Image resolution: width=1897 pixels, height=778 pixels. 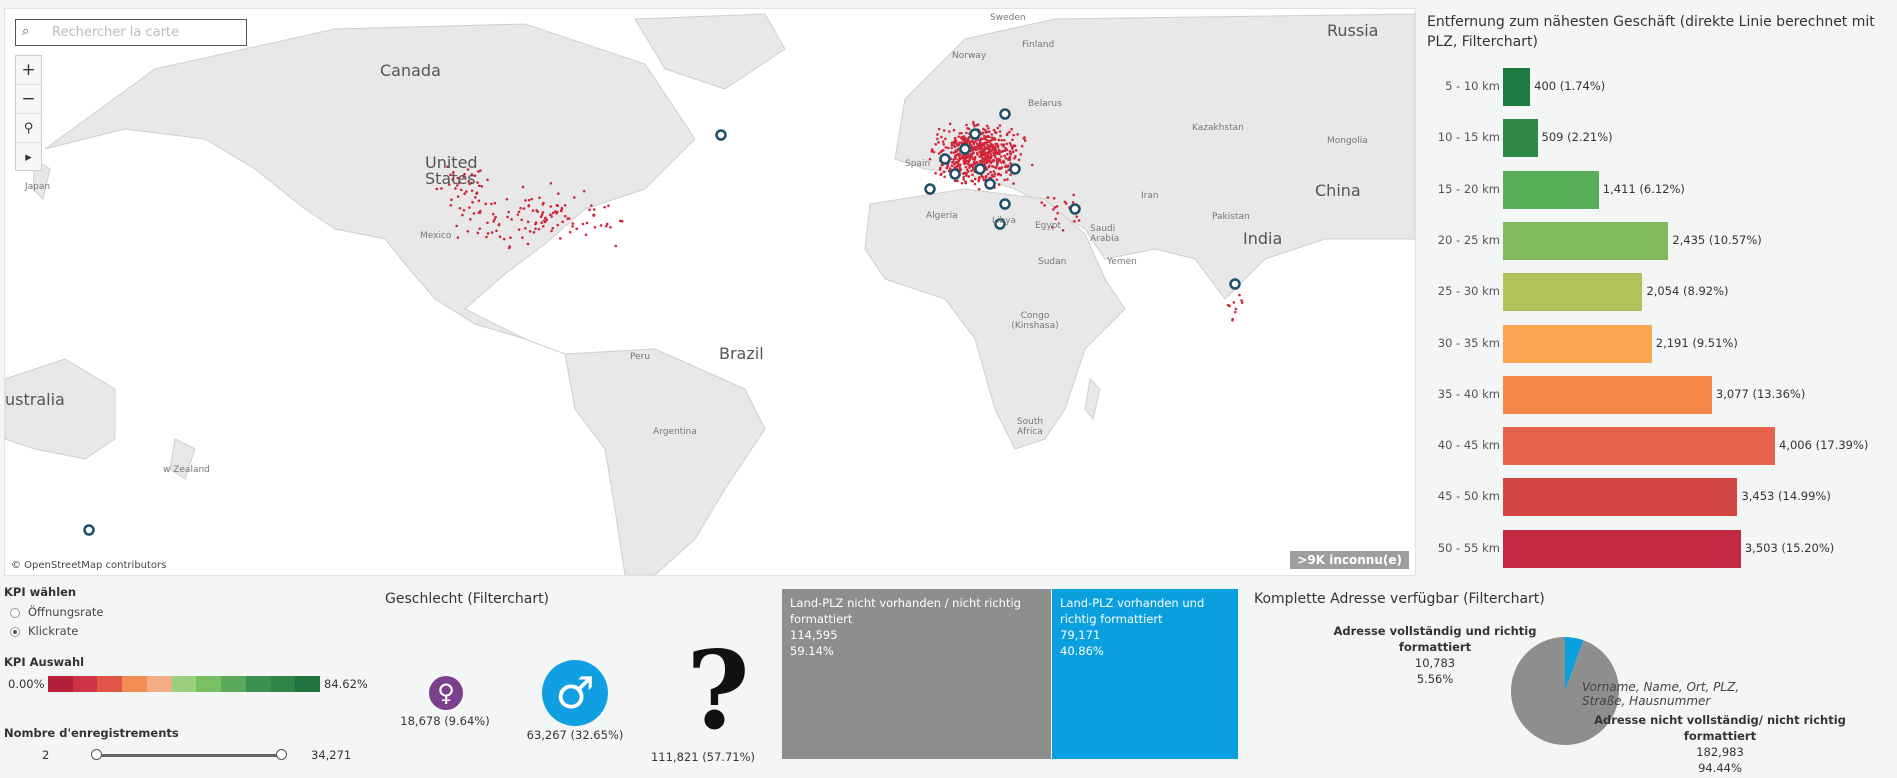 I want to click on map-credit: © OpenStreetMap contributors, so click(x=88, y=565).